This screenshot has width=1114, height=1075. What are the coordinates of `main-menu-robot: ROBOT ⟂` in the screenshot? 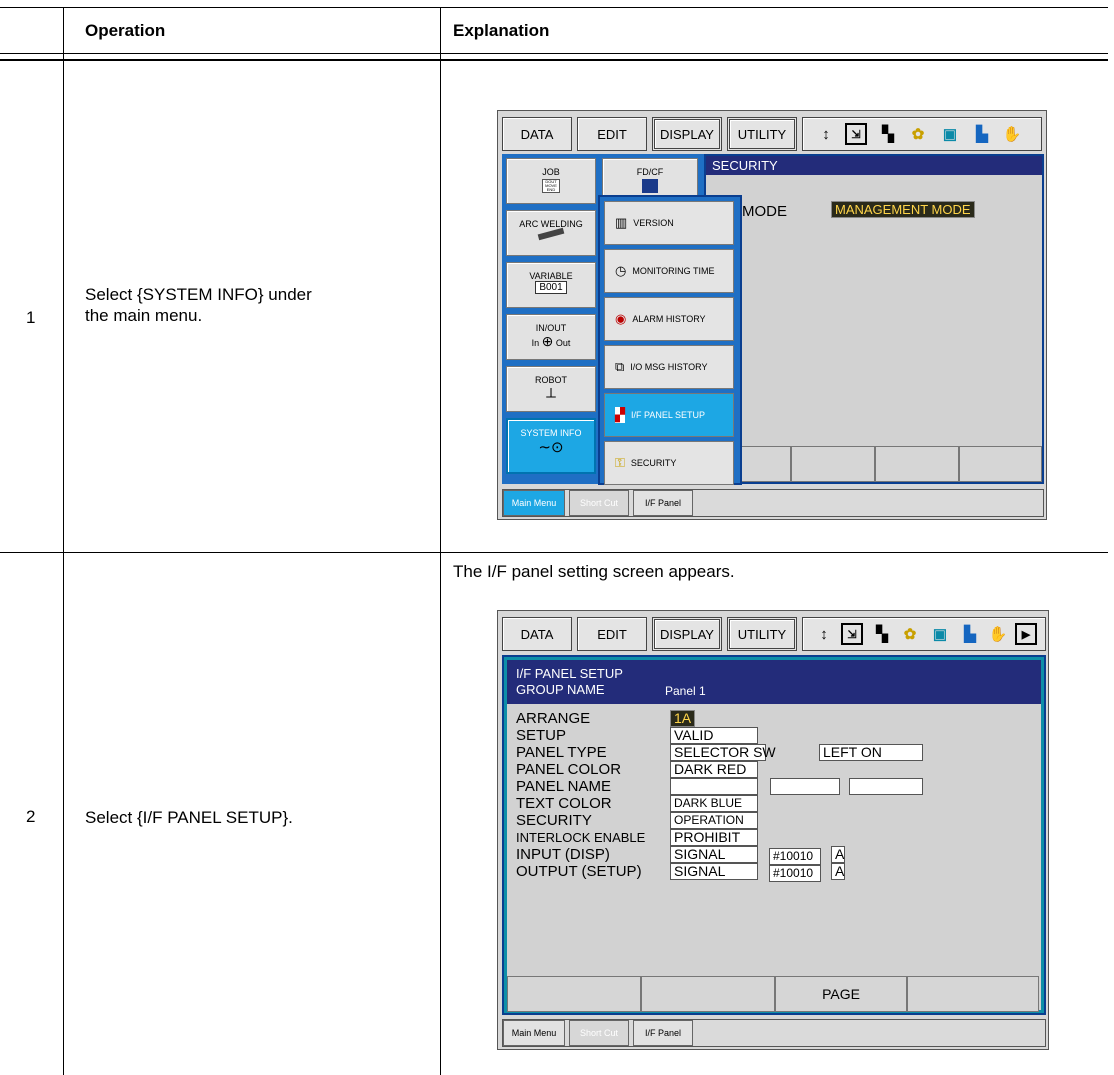 It's located at (551, 389).